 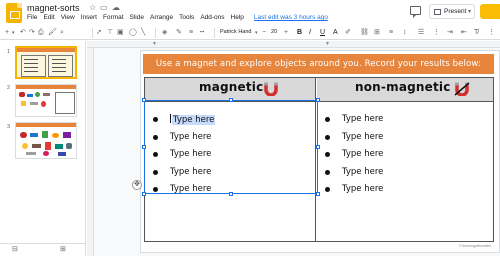 What do you see at coordinates (63, 250) in the screenshot?
I see `filmstrip-view-icon: ⊞` at bounding box center [63, 250].